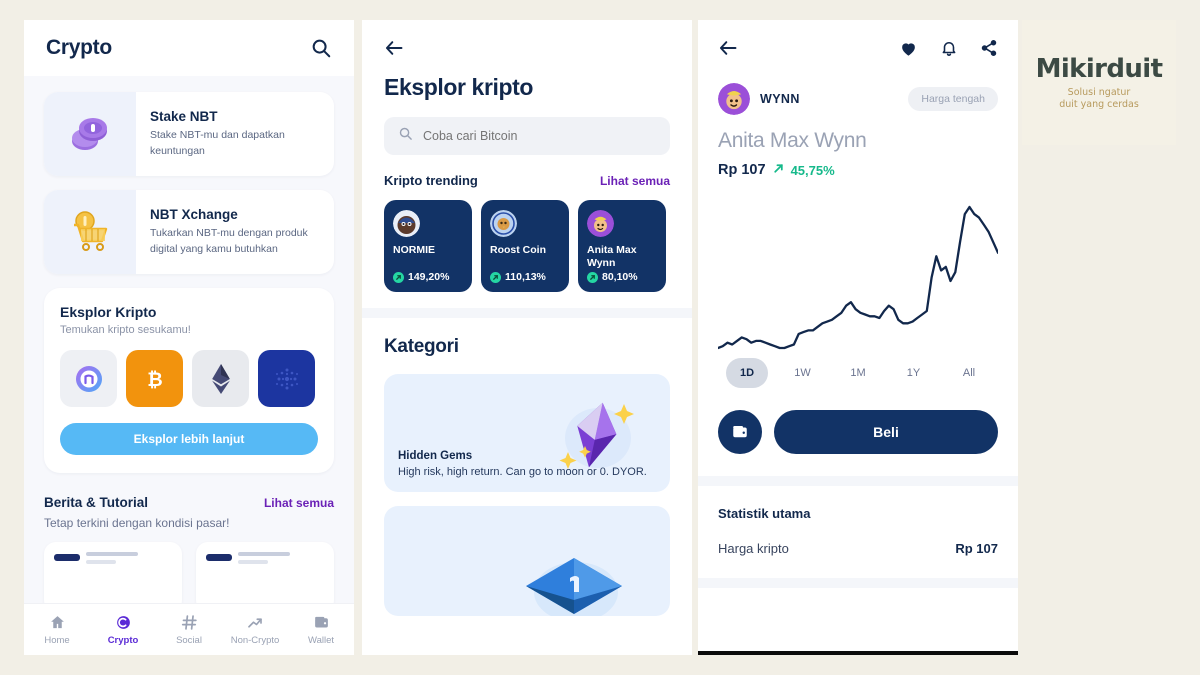 The width and height of the screenshot is (1200, 675). I want to click on time-range-selector: 1D 1W 1M 1Y All, so click(858, 373).